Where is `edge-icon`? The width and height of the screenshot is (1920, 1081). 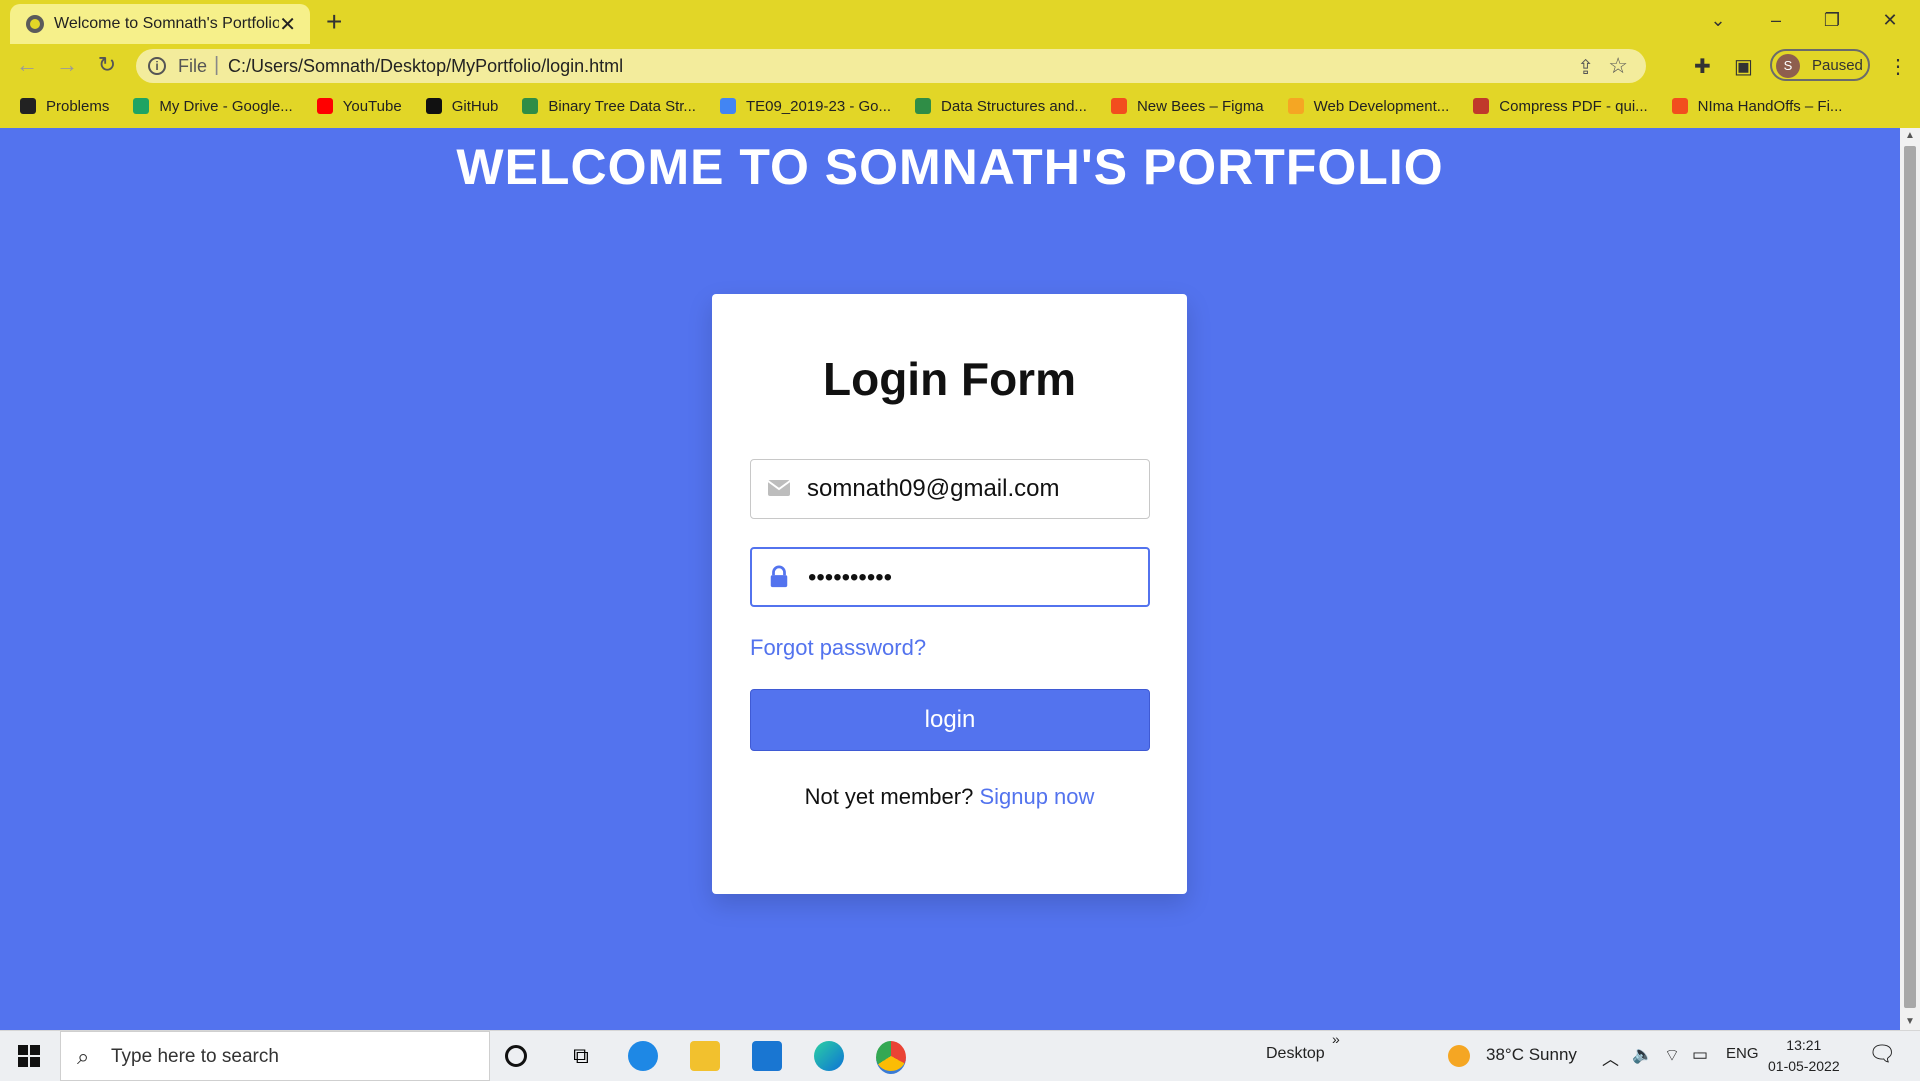 edge-icon is located at coordinates (829, 1056).